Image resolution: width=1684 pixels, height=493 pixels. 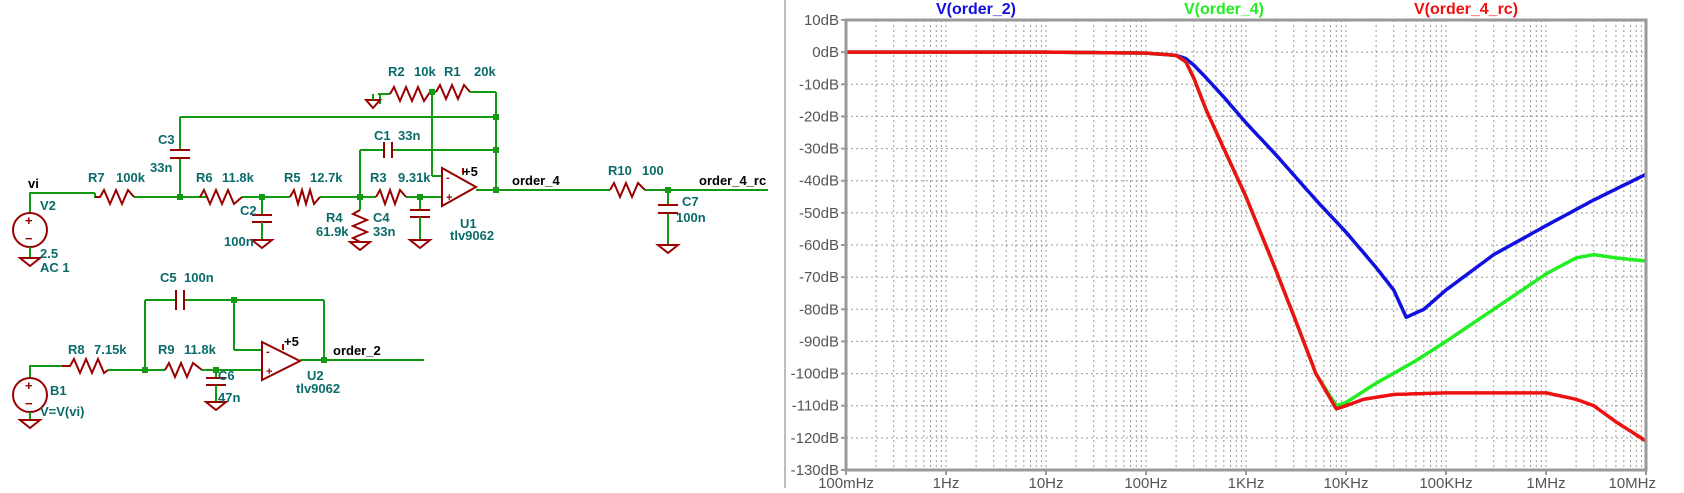 I want to click on x-tick-label: 1MHz, so click(x=1545, y=481).